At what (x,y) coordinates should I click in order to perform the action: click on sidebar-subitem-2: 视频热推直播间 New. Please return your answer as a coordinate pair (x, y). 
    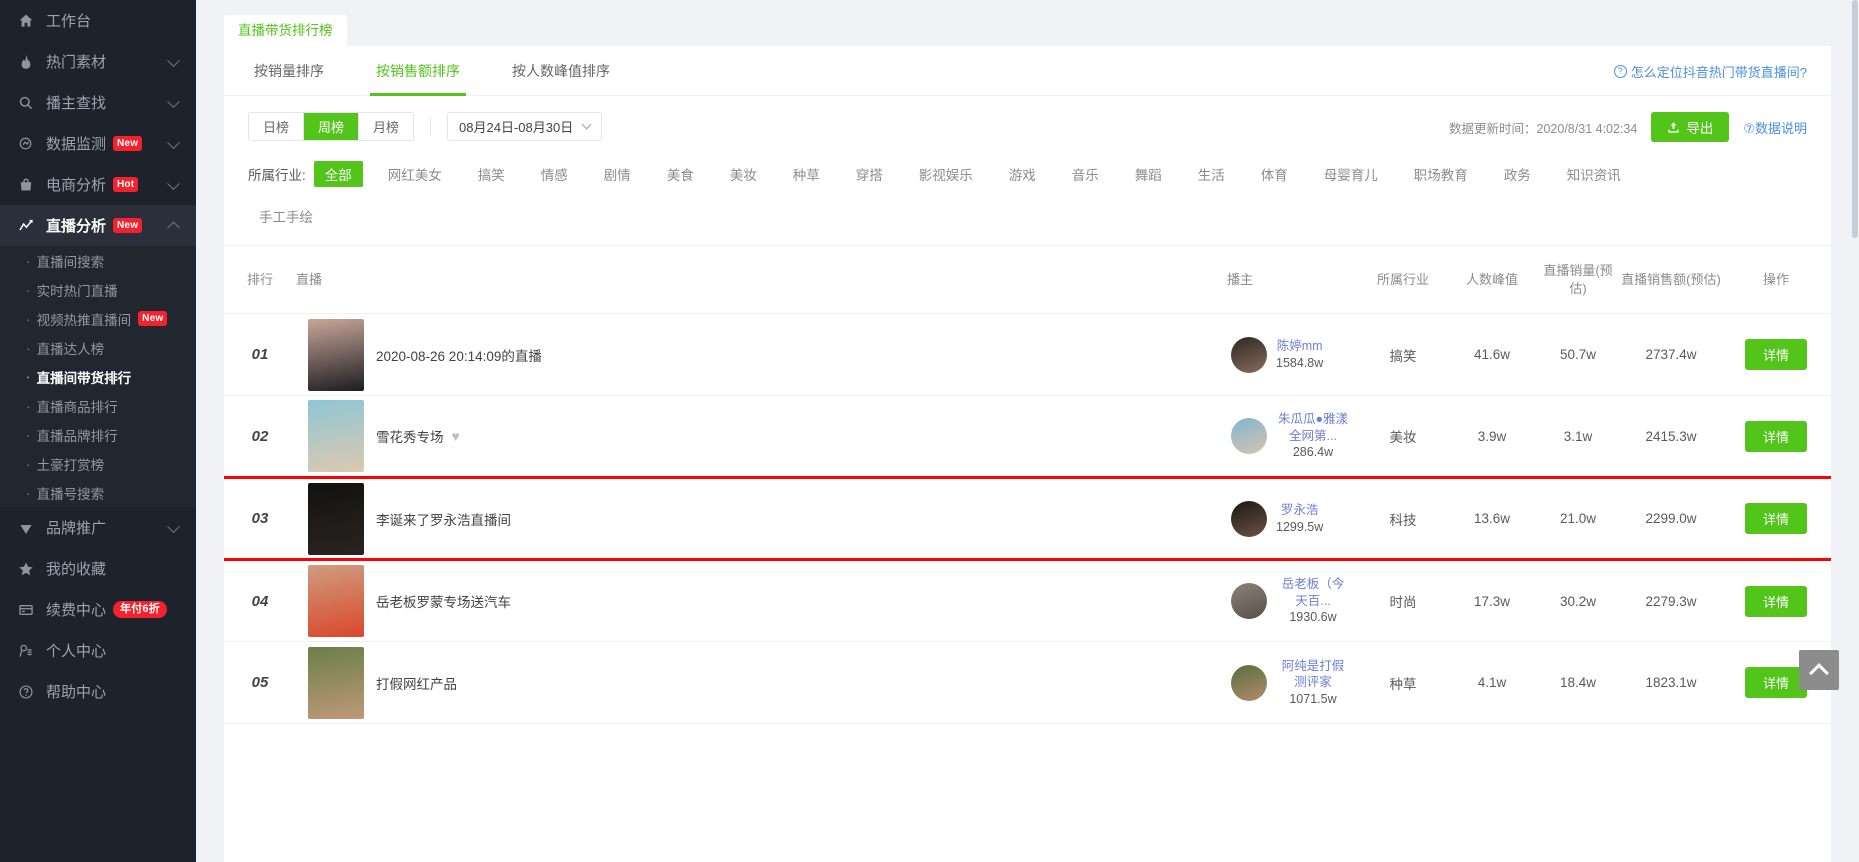
    Looking at the image, I should click on (98, 318).